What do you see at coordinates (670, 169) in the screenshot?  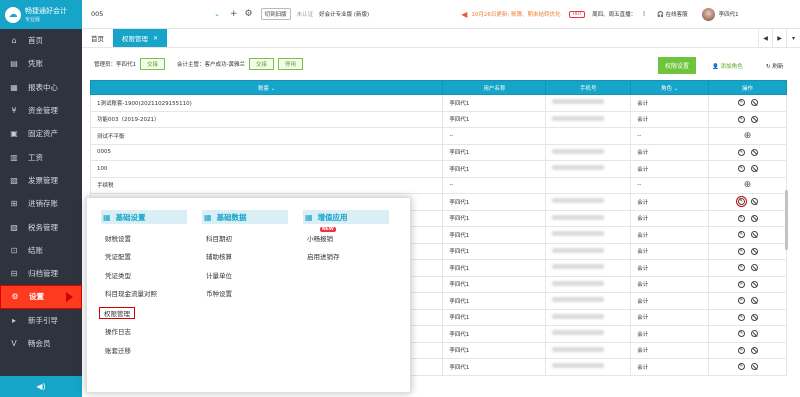 I see `cell-role: 会计` at bounding box center [670, 169].